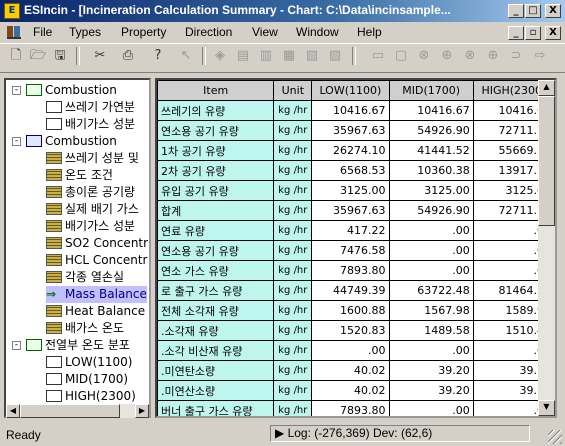  I want to click on table-row: 로 출구 가스 유량 kg /hr 44749.39 63722.48 81464.56, so click(356, 290).